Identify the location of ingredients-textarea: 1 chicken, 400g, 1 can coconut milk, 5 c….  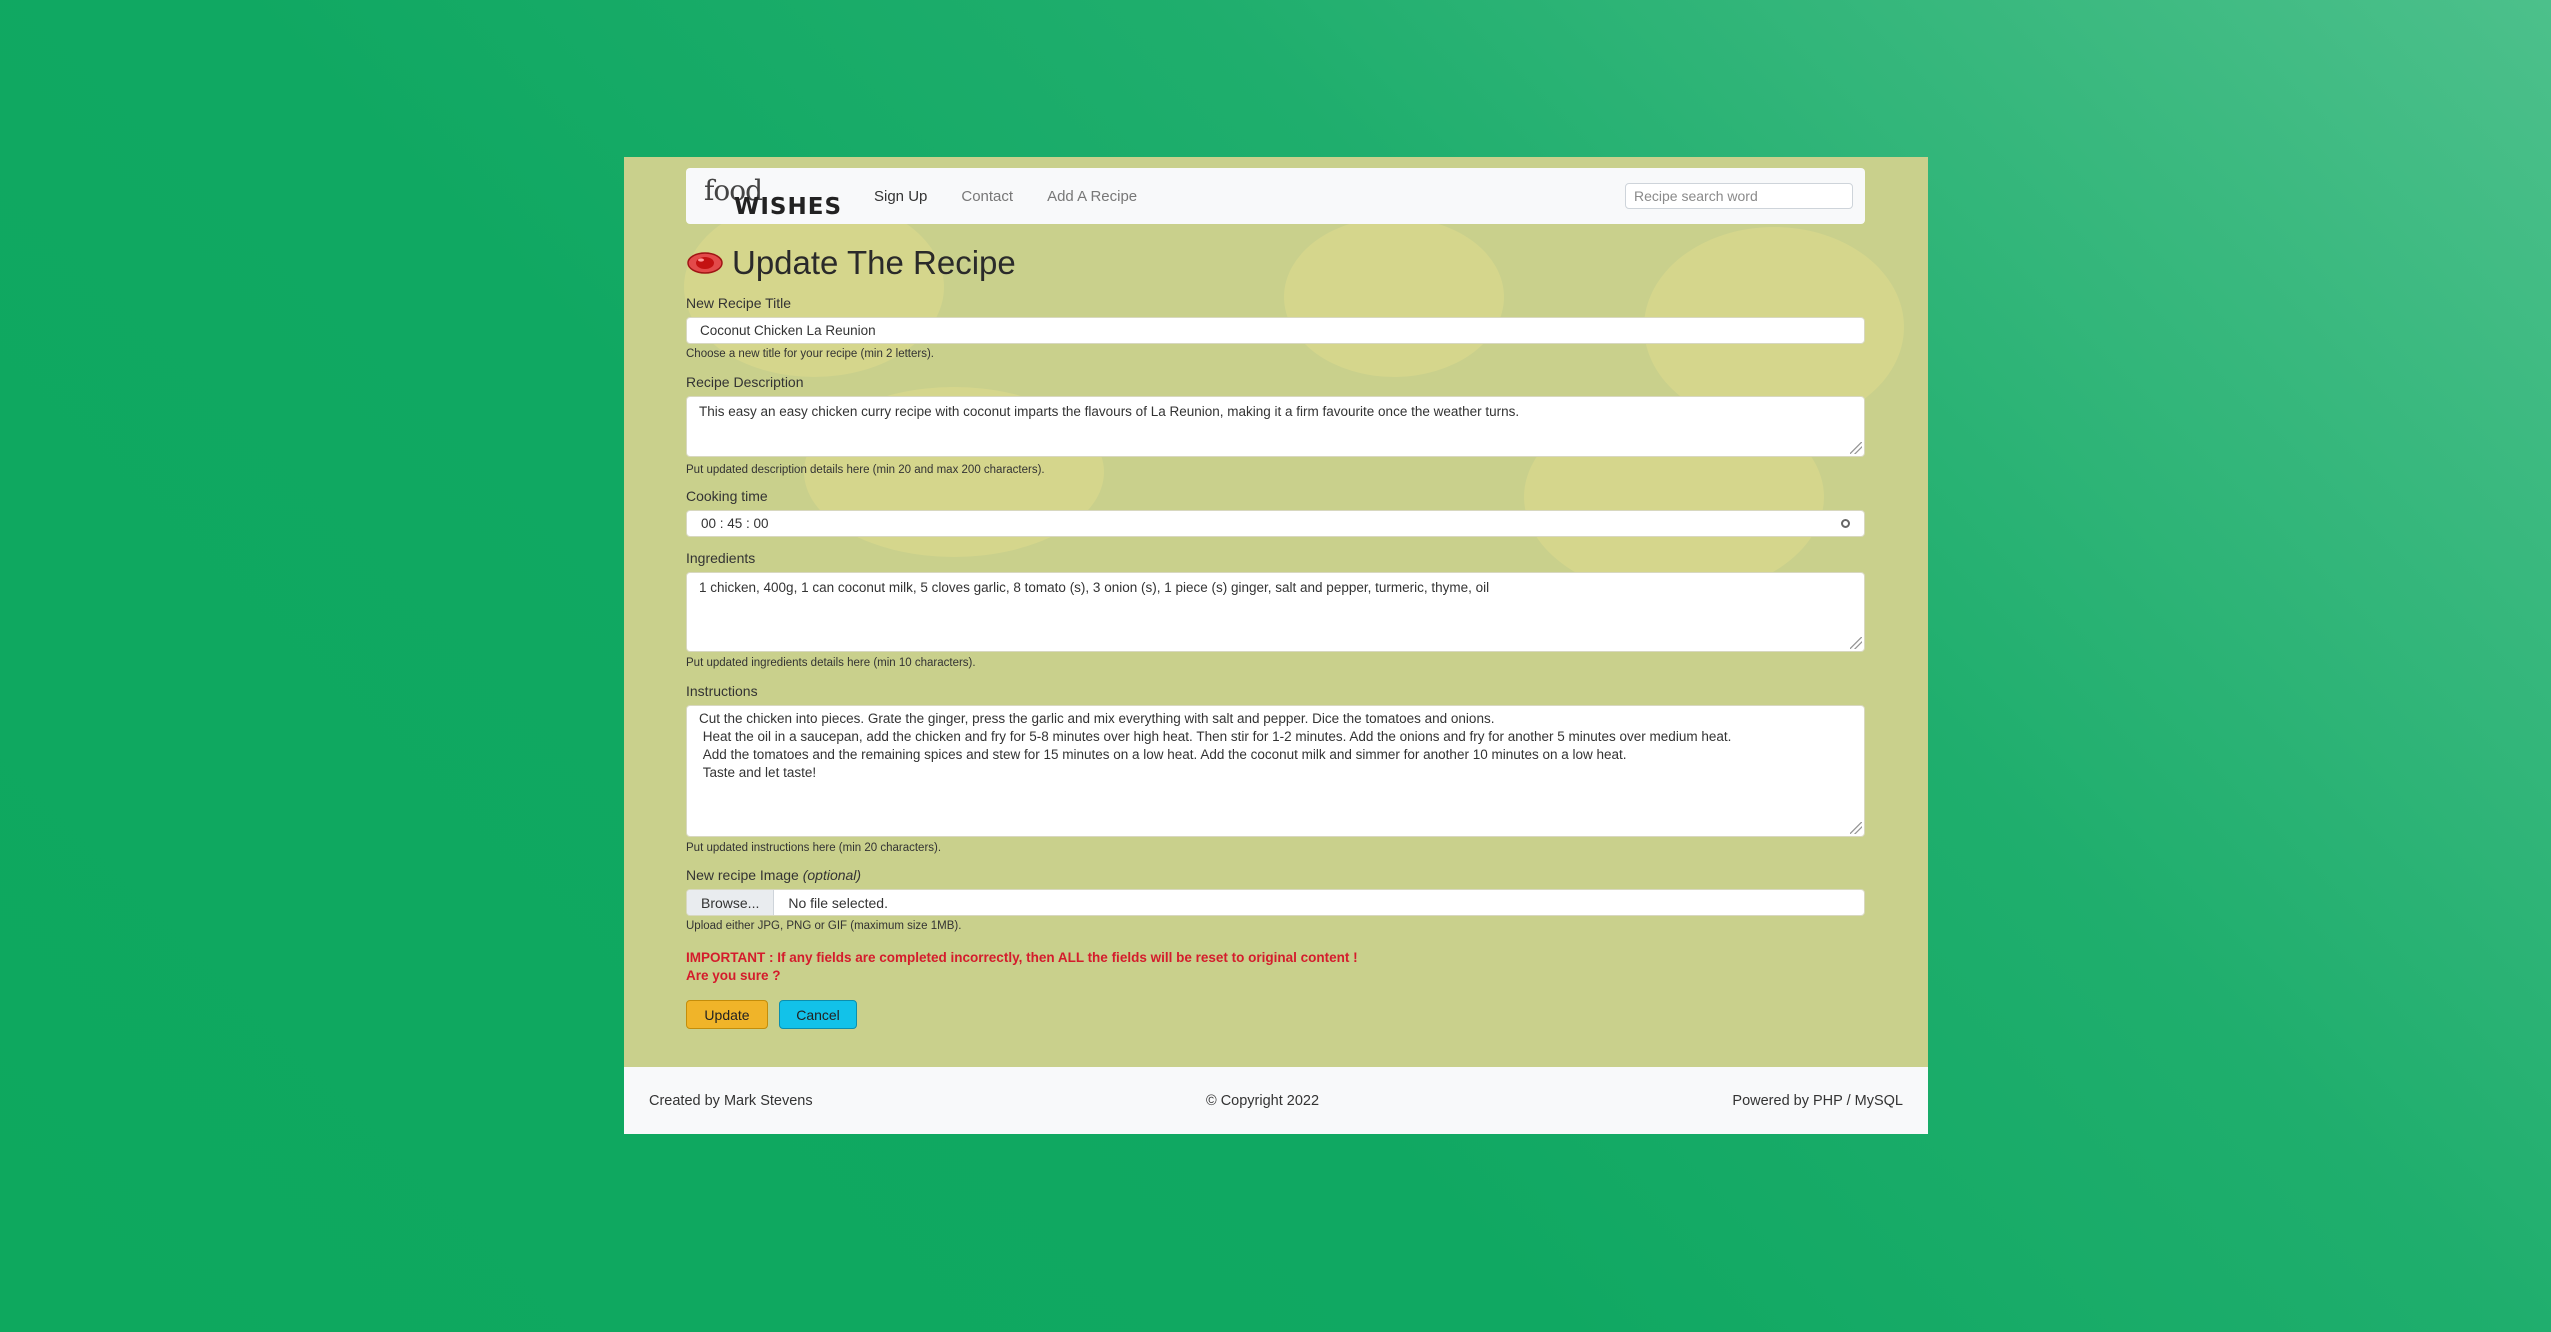
(1275, 612).